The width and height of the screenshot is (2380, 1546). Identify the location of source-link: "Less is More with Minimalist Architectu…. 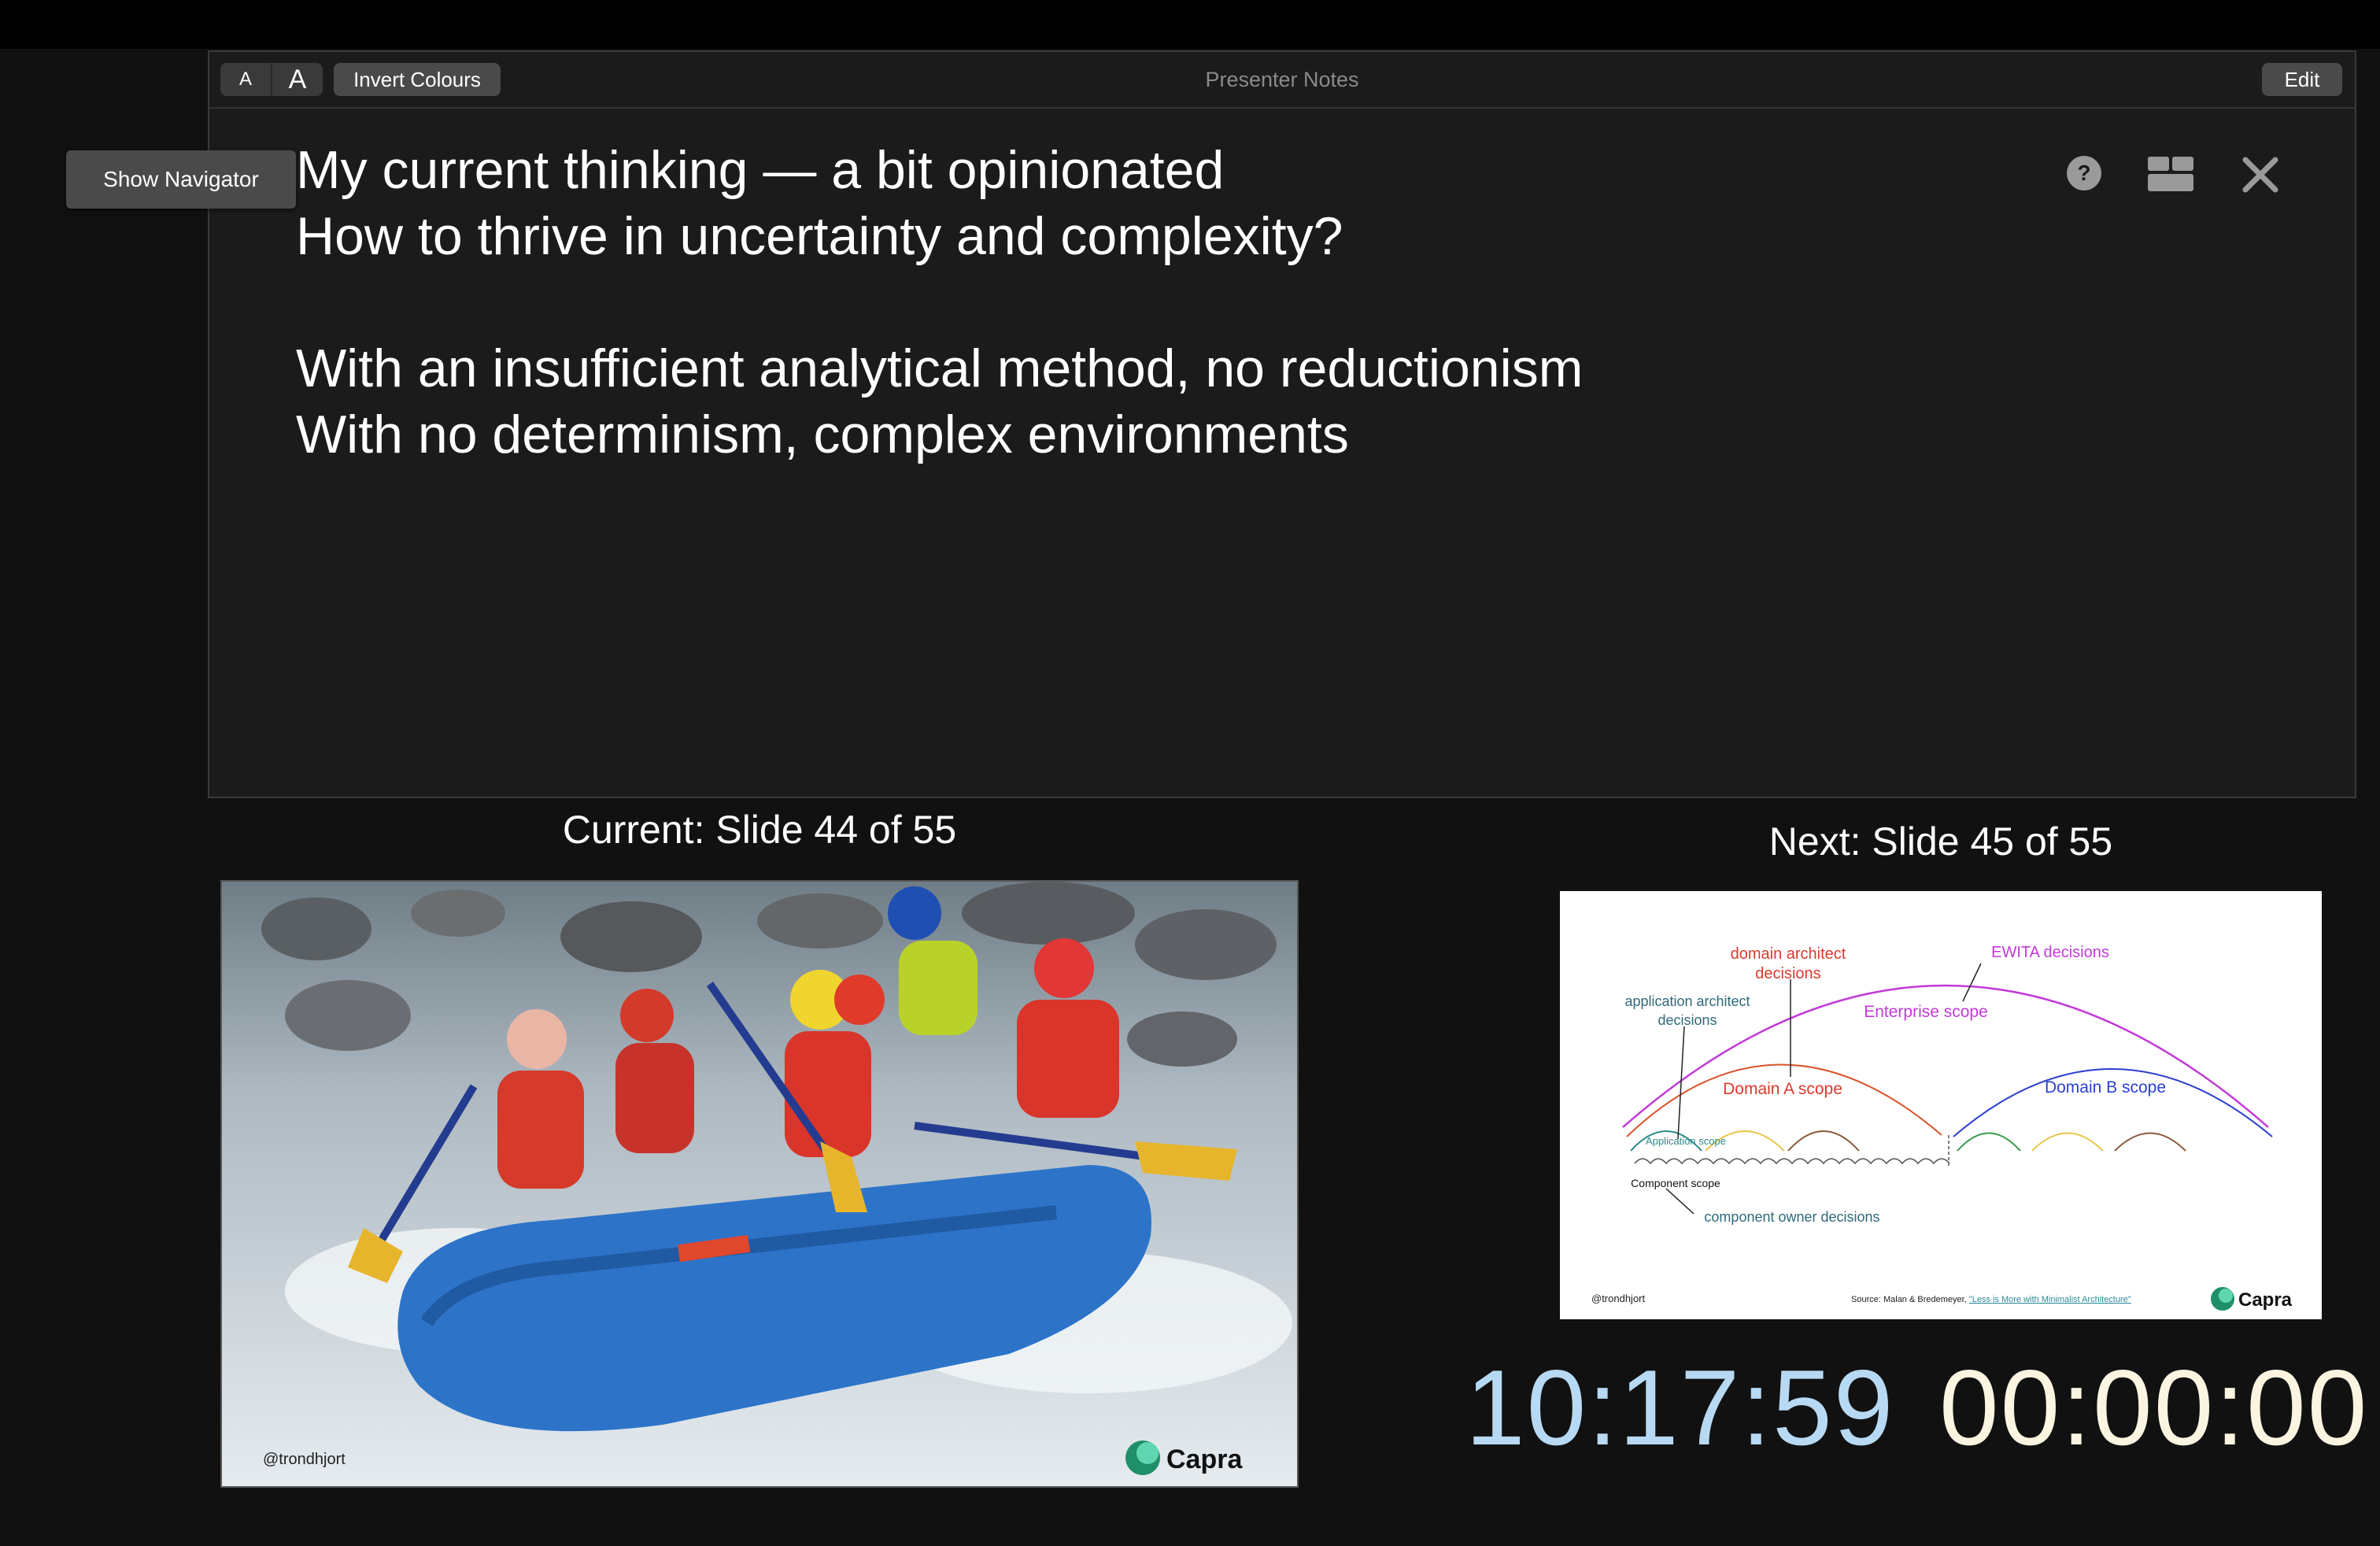
(2050, 1299).